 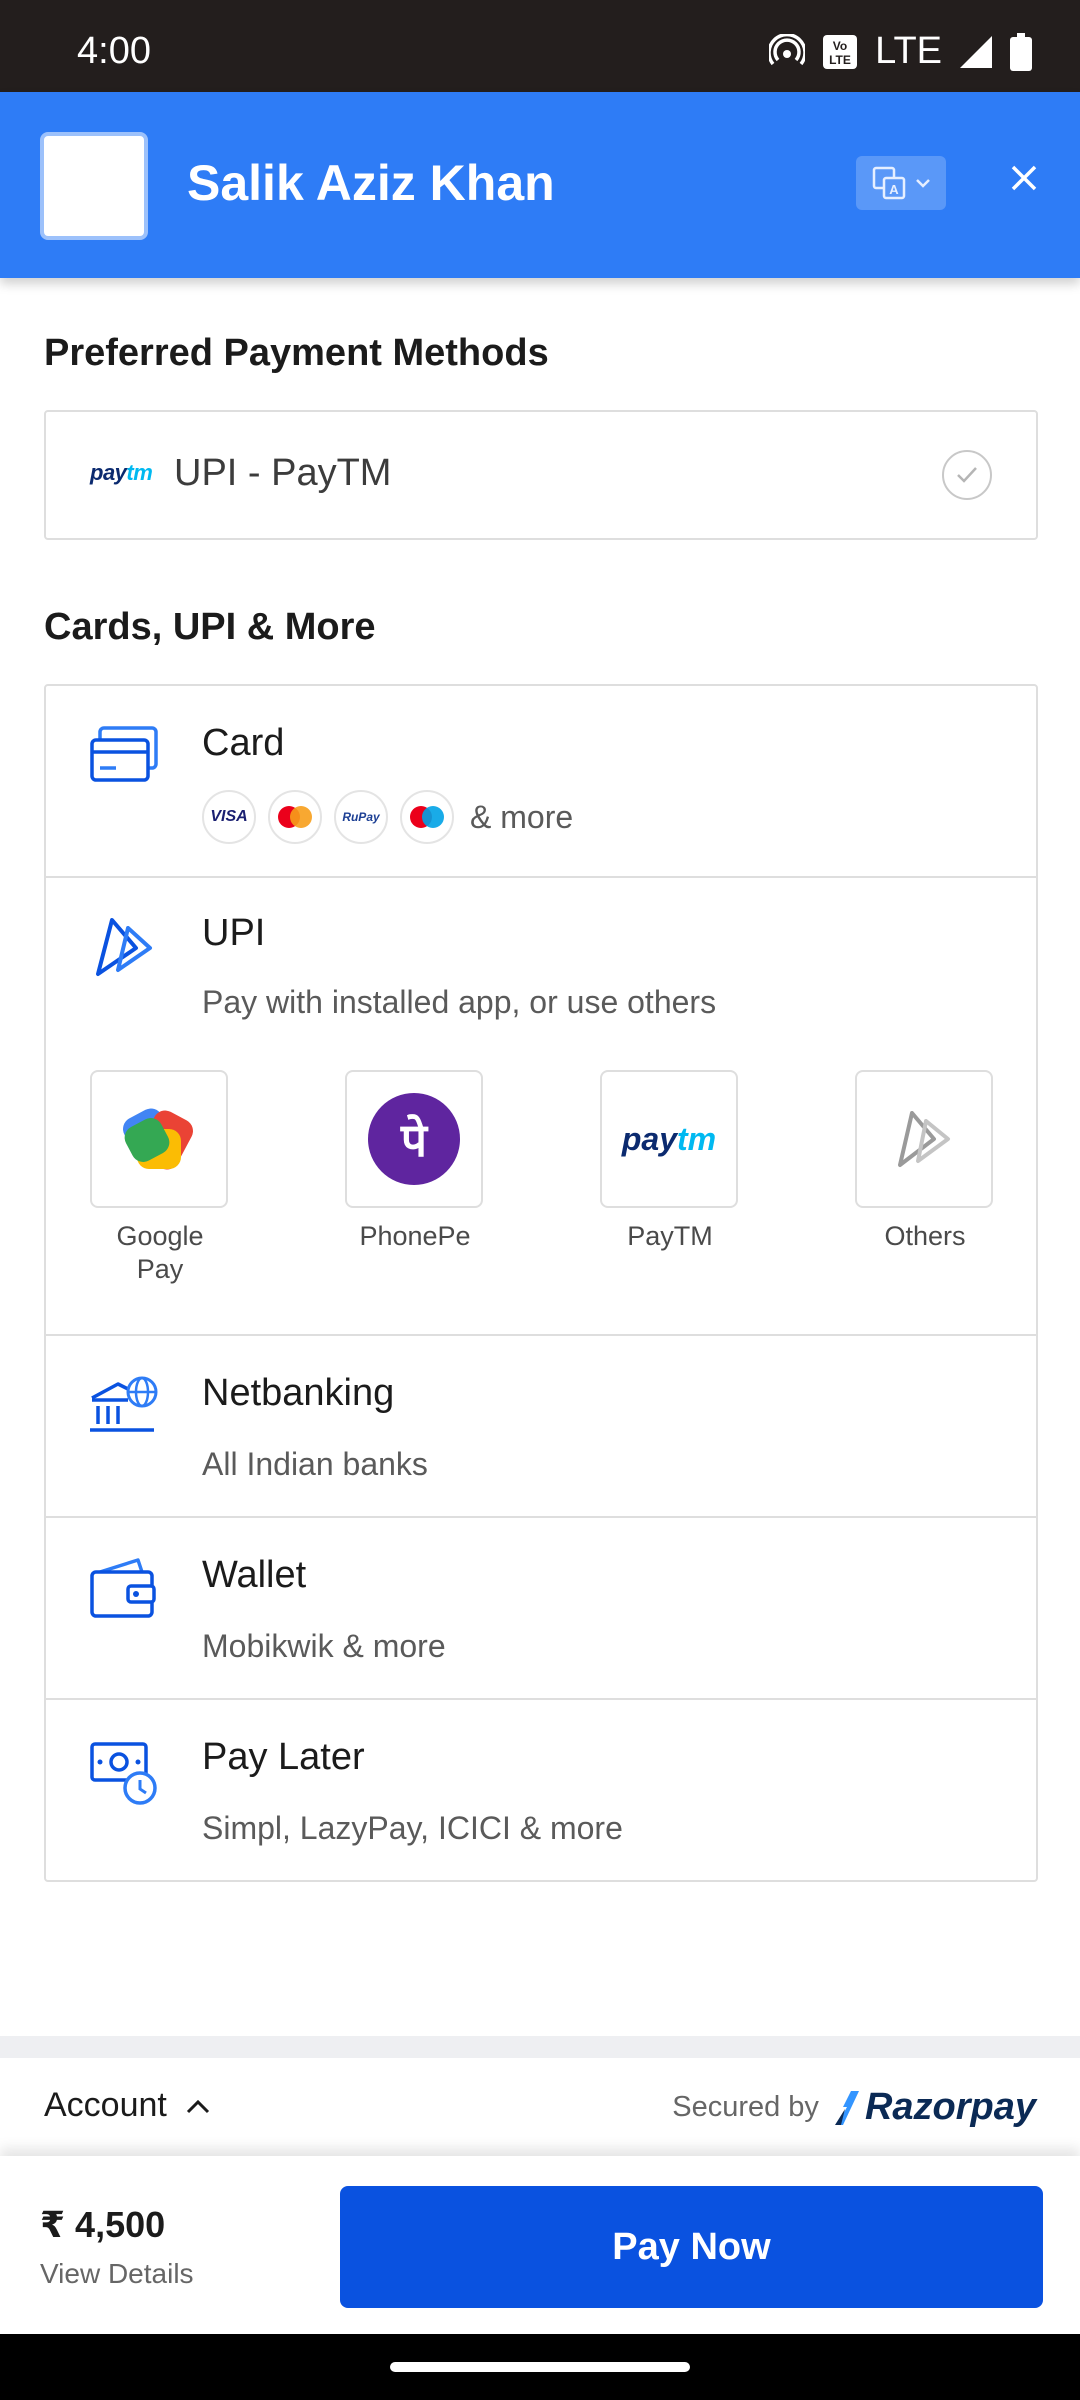 I want to click on pay-now-button: Pay Now, so click(x=691, y=2247).